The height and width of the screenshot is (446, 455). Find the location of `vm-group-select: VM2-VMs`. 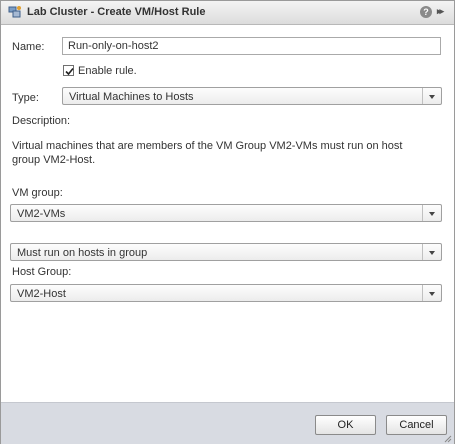

vm-group-select: VM2-VMs is located at coordinates (226, 213).